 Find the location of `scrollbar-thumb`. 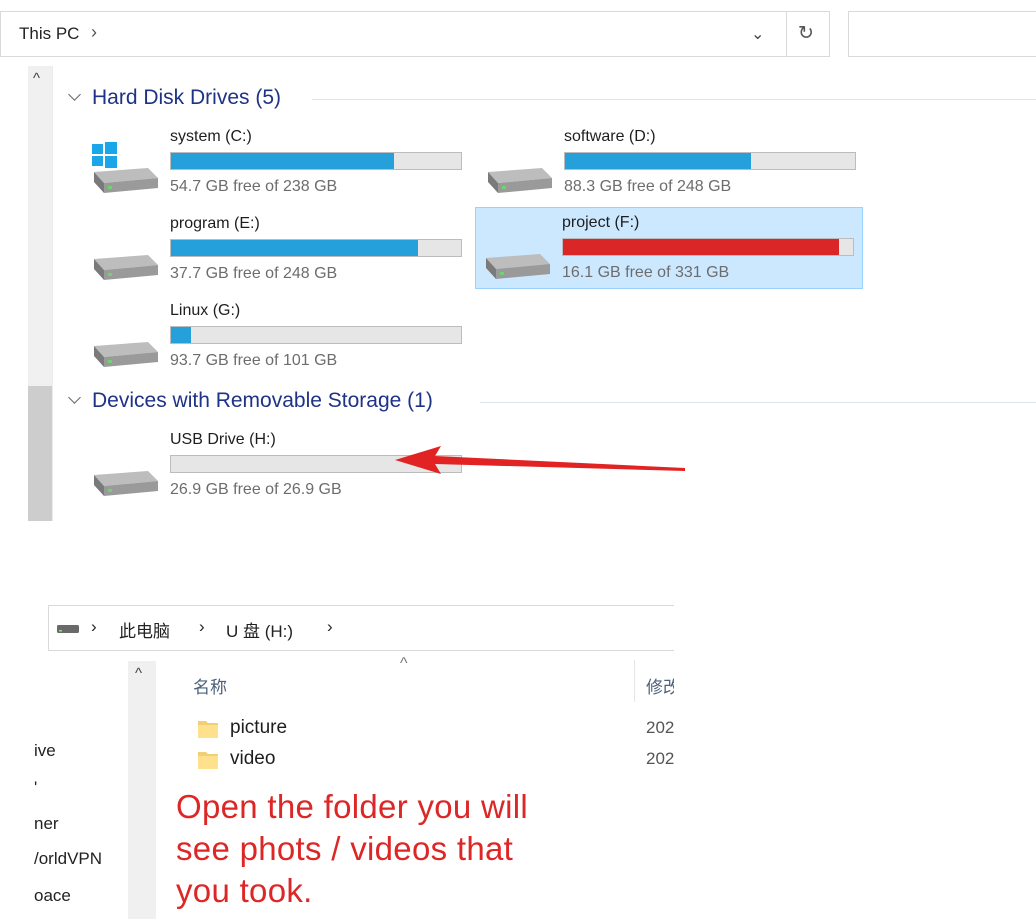

scrollbar-thumb is located at coordinates (40, 453).